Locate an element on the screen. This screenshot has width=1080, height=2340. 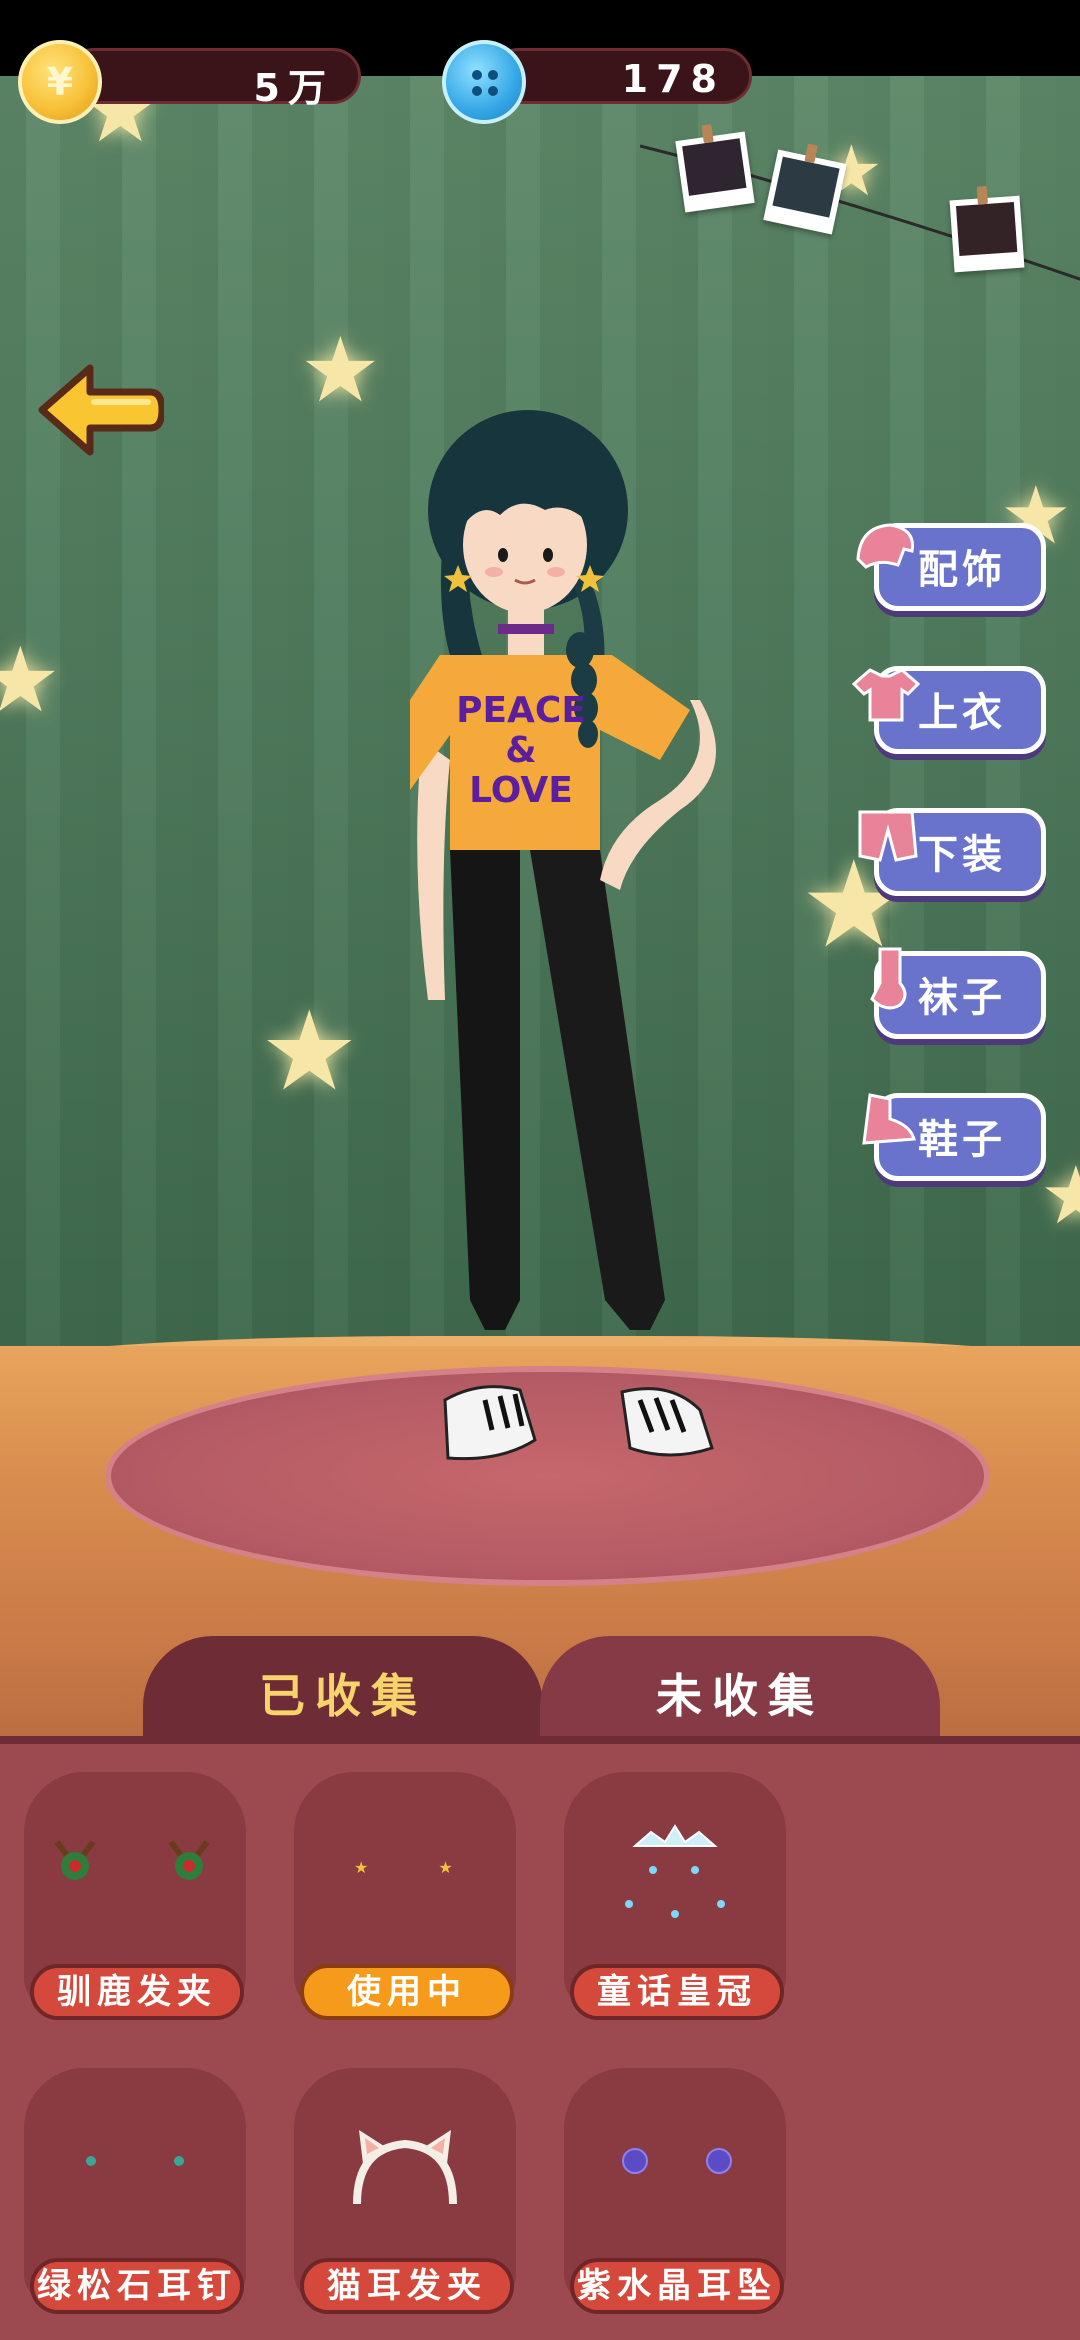
category-bottoms-button: 下装 is located at coordinates (950, 850).